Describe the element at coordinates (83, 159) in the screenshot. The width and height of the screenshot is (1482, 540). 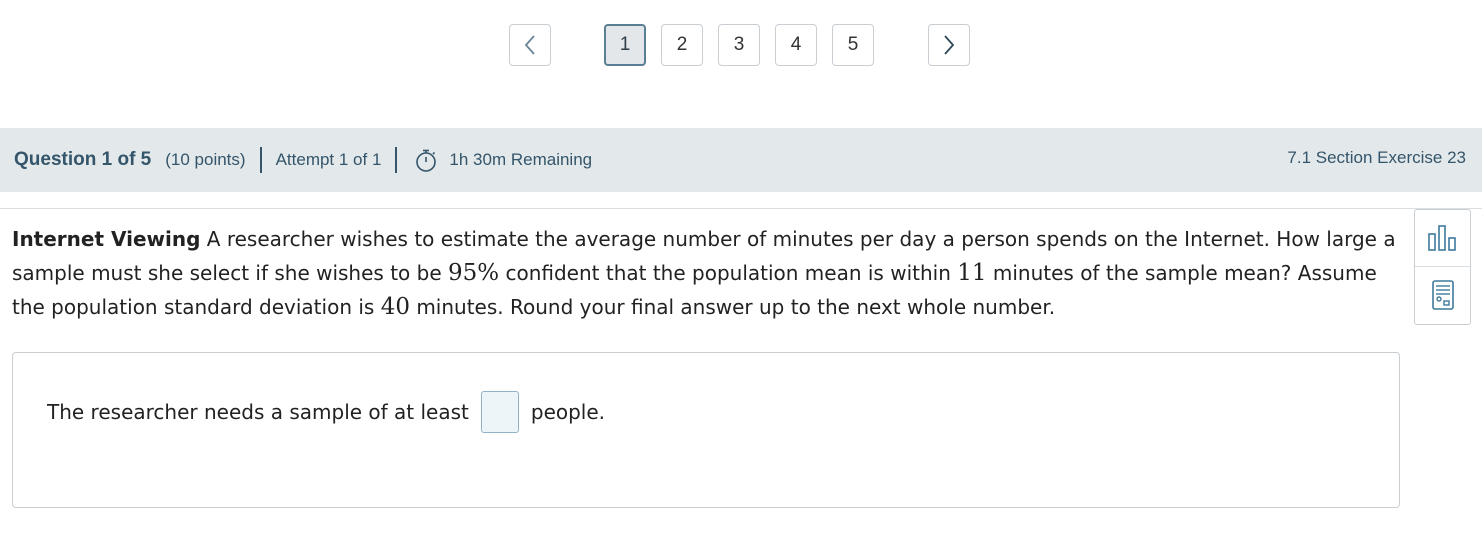
I see `question-number: Question 1 of 5` at that location.